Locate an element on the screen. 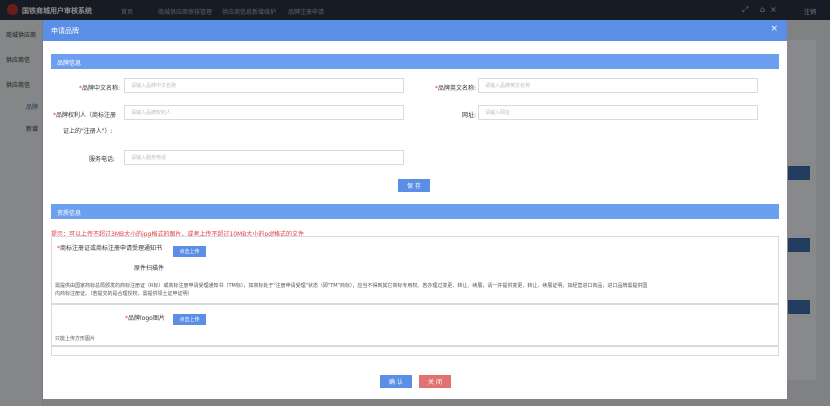  logo-hint: 只能上传方形图片 is located at coordinates (75, 339).